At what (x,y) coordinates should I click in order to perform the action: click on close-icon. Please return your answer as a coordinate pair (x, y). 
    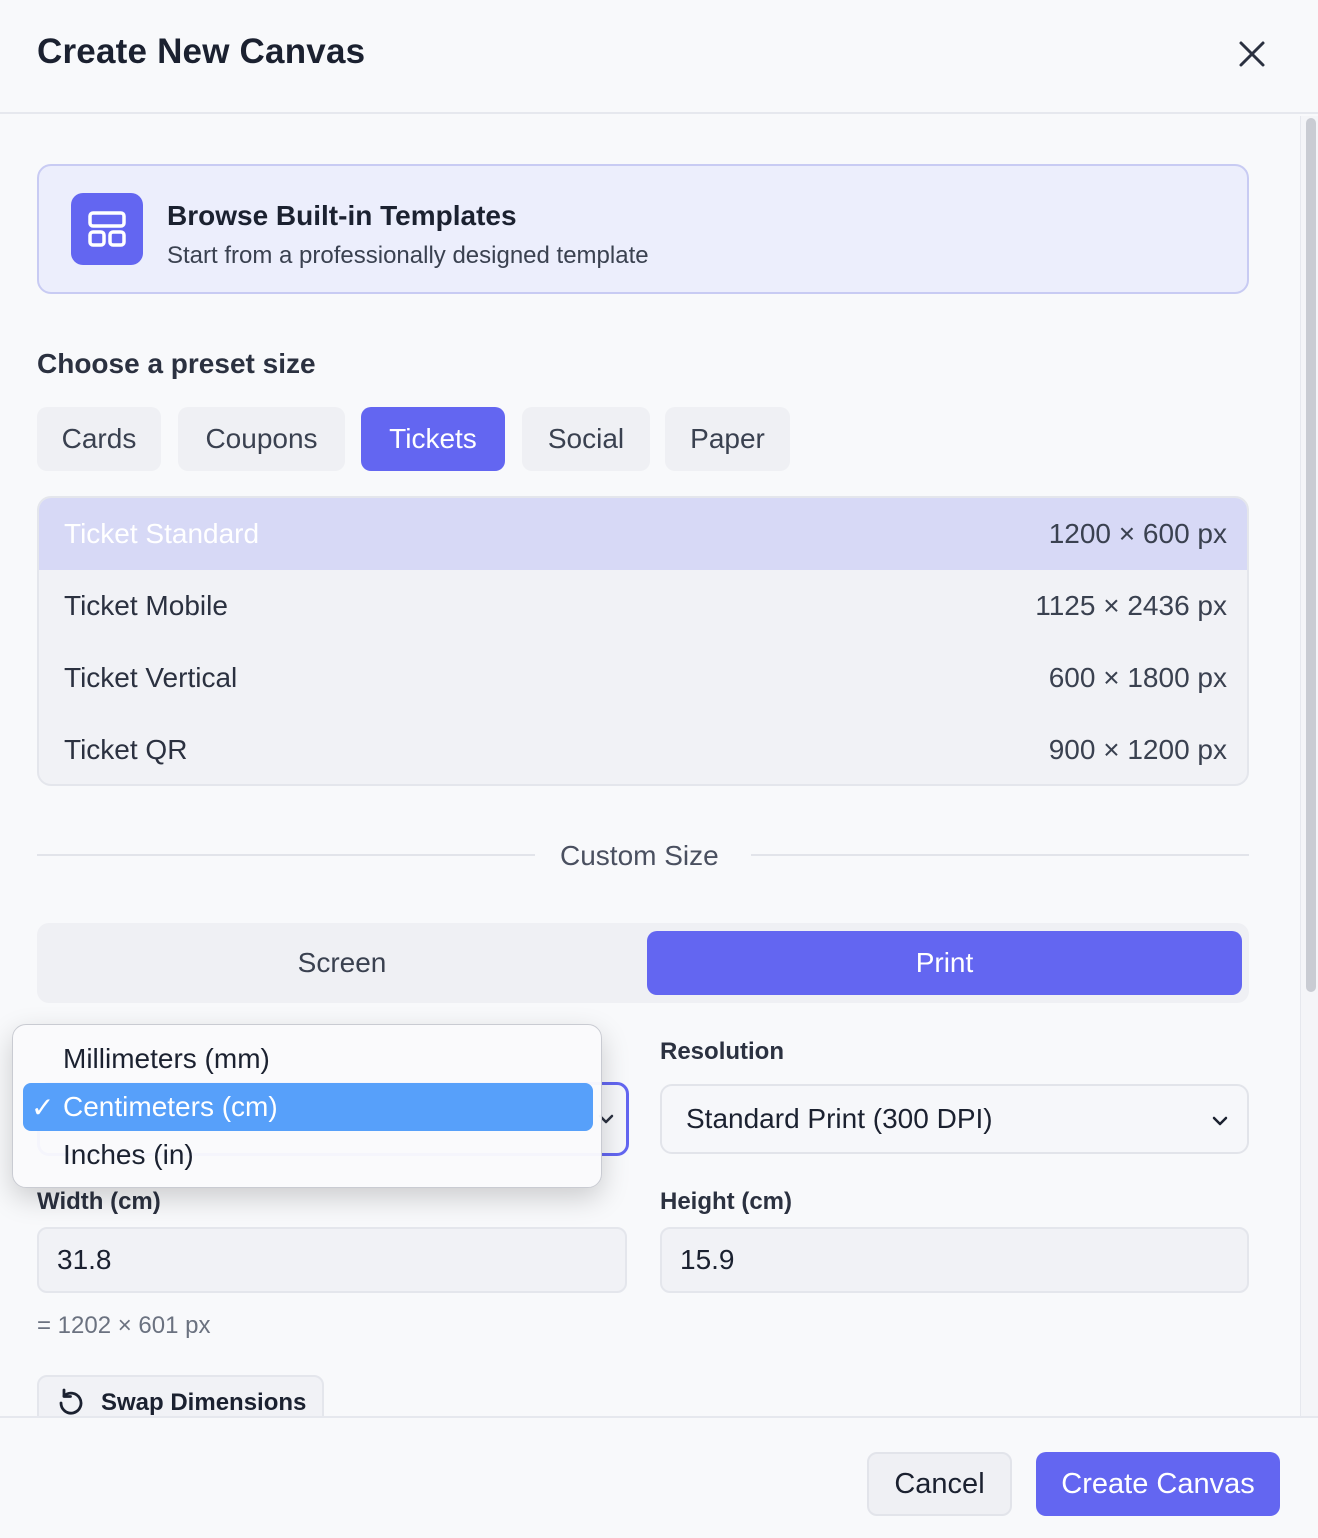
    Looking at the image, I should click on (1252, 54).